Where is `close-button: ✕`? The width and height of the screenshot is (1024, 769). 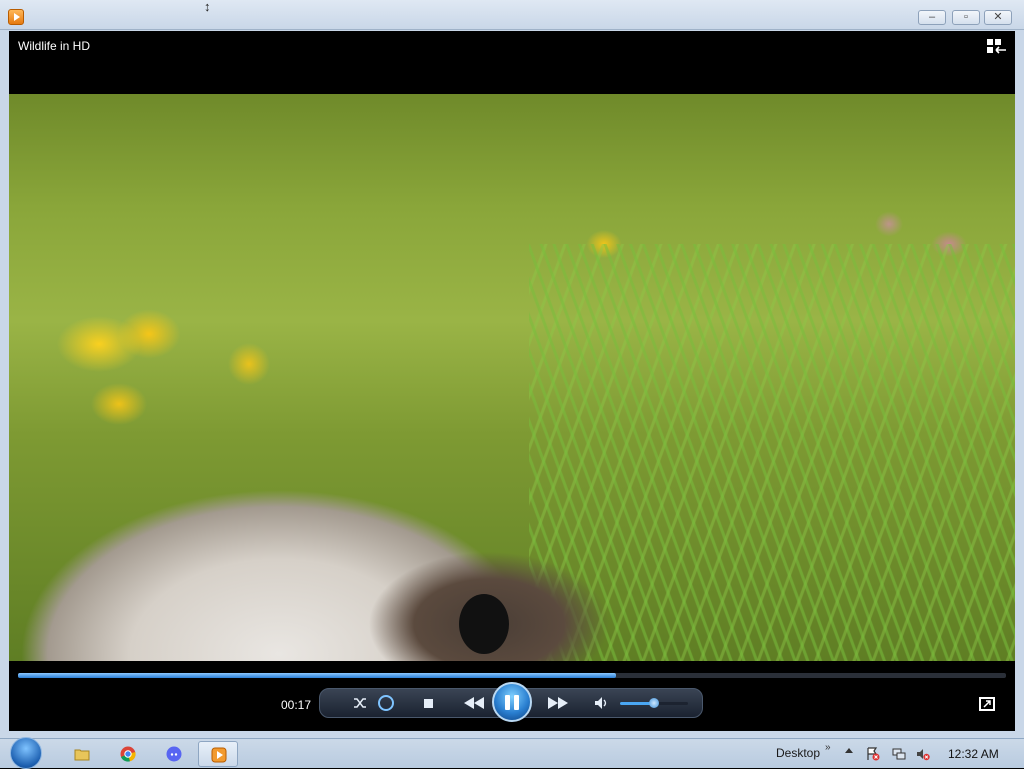
close-button: ✕ is located at coordinates (998, 17).